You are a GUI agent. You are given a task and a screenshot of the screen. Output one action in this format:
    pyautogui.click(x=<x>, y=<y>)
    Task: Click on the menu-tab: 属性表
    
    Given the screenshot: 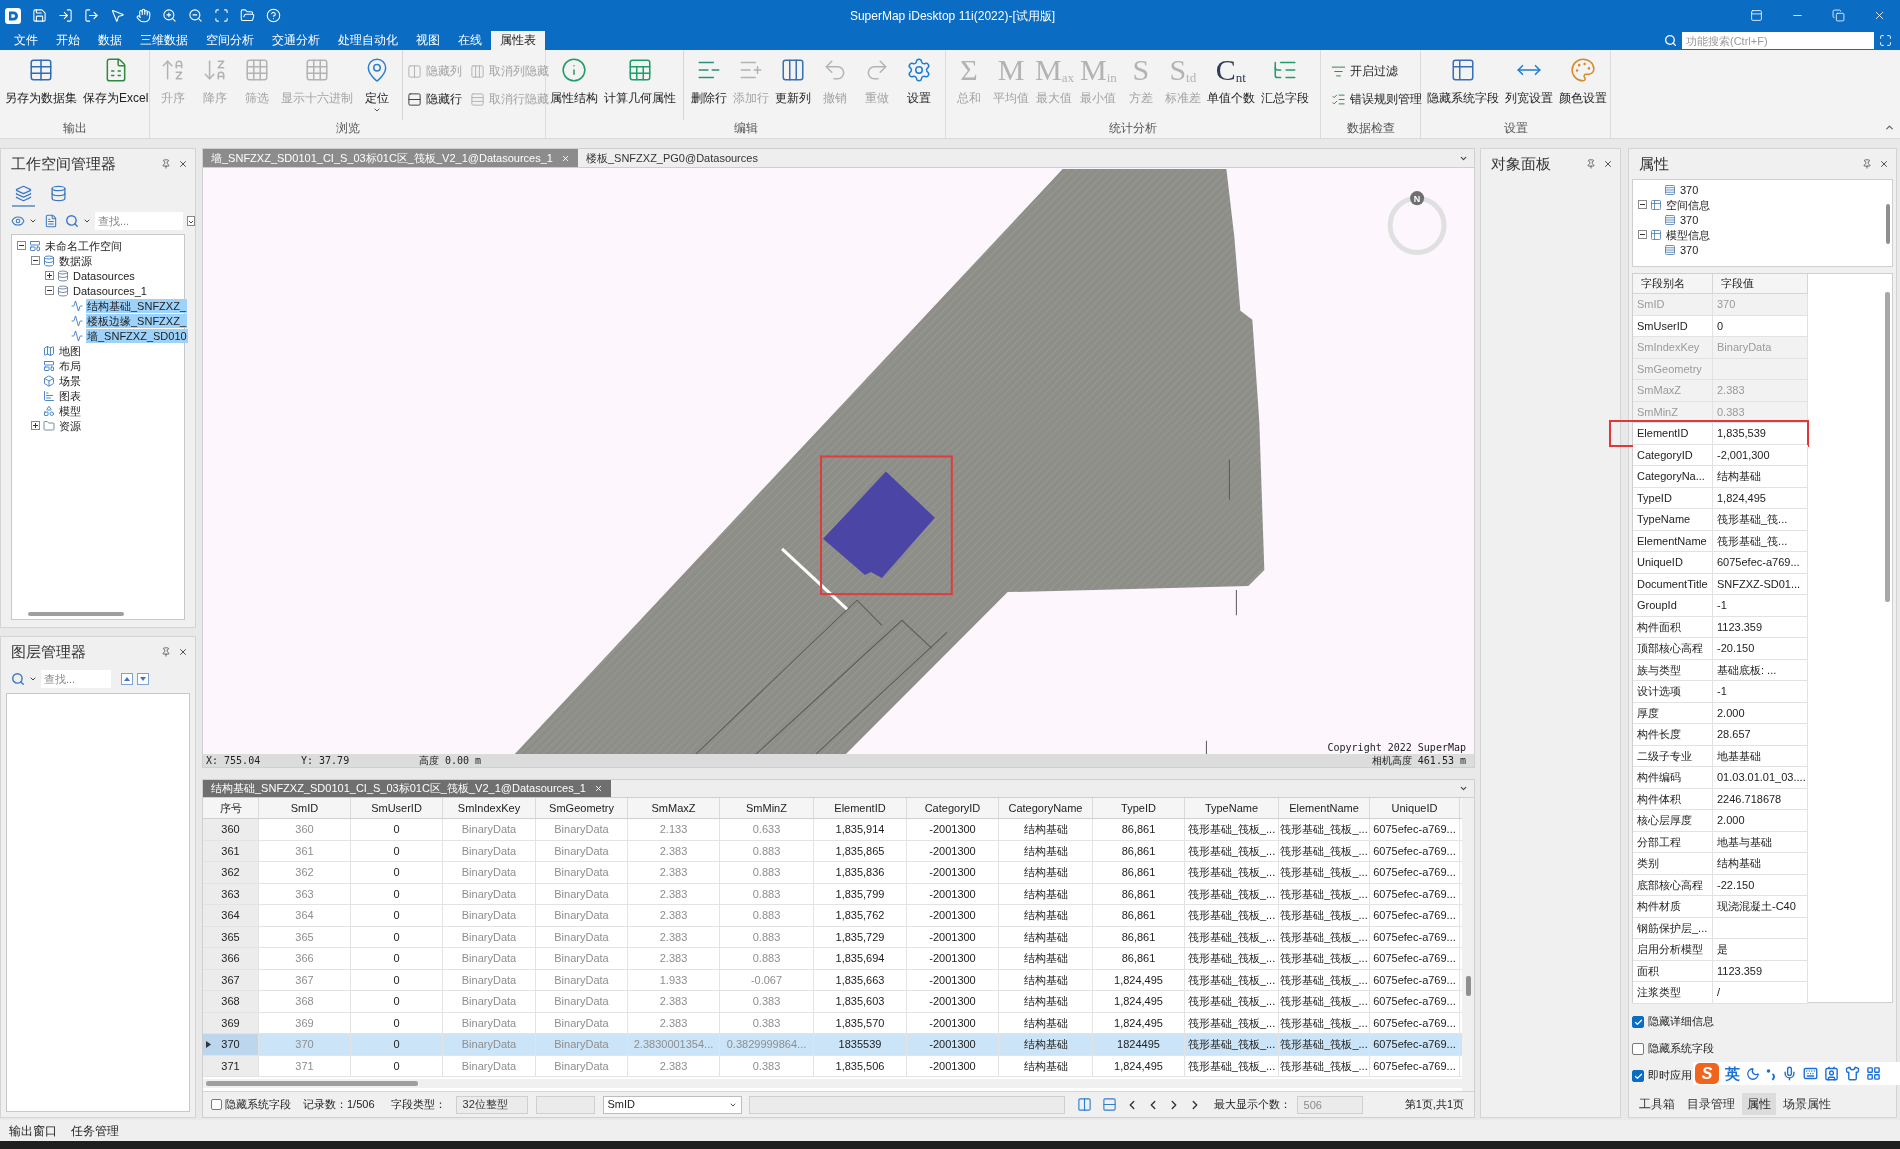 What is the action you would take?
    pyautogui.click(x=518, y=40)
    